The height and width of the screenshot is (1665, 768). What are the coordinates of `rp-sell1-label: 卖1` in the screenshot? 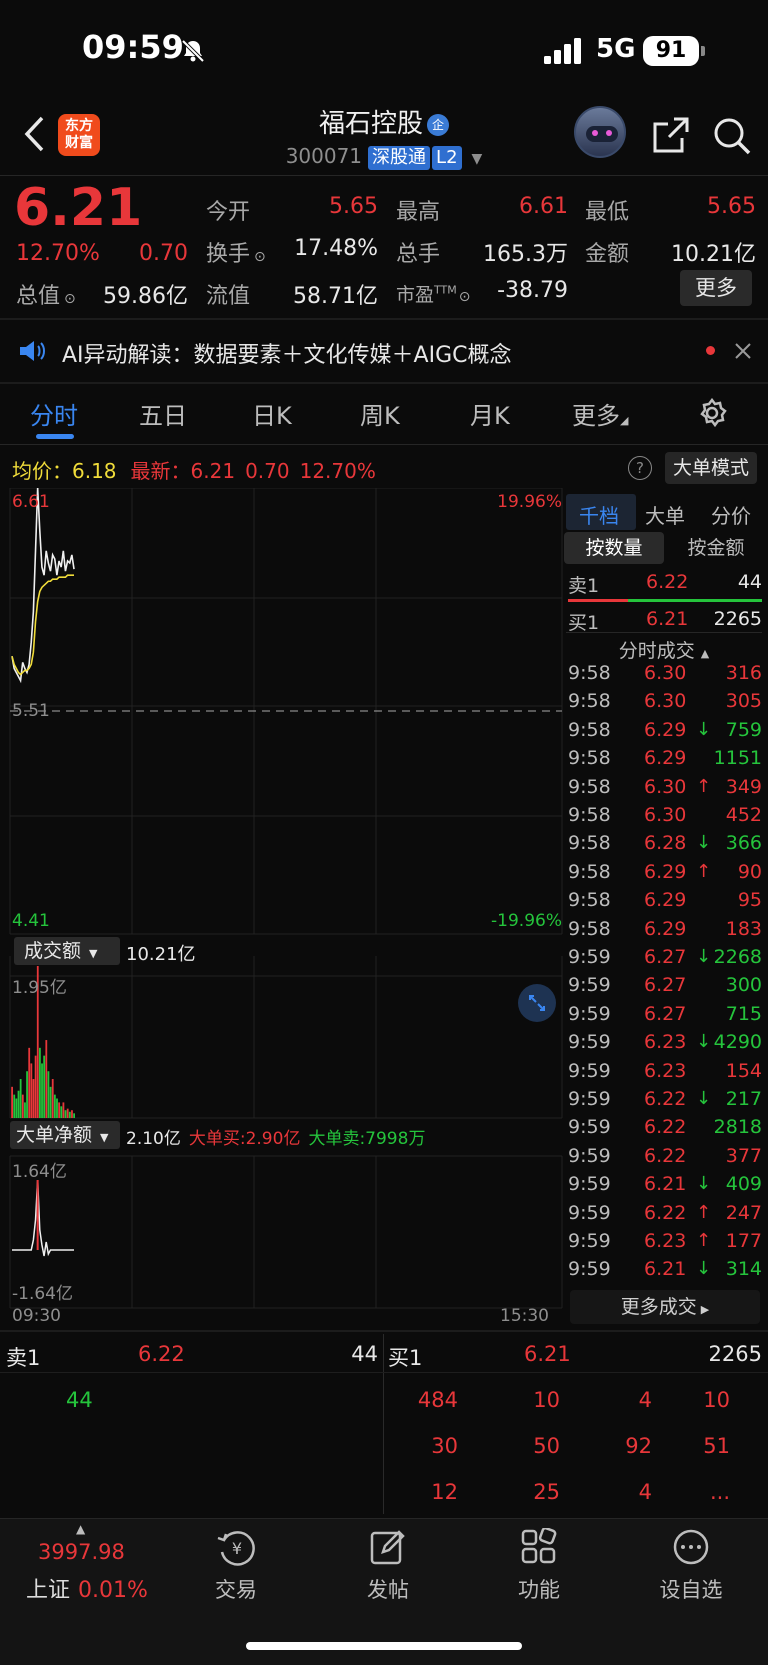 It's located at (584, 586).